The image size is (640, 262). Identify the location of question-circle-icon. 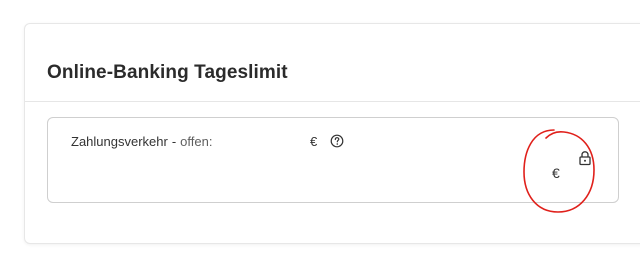
(337, 141).